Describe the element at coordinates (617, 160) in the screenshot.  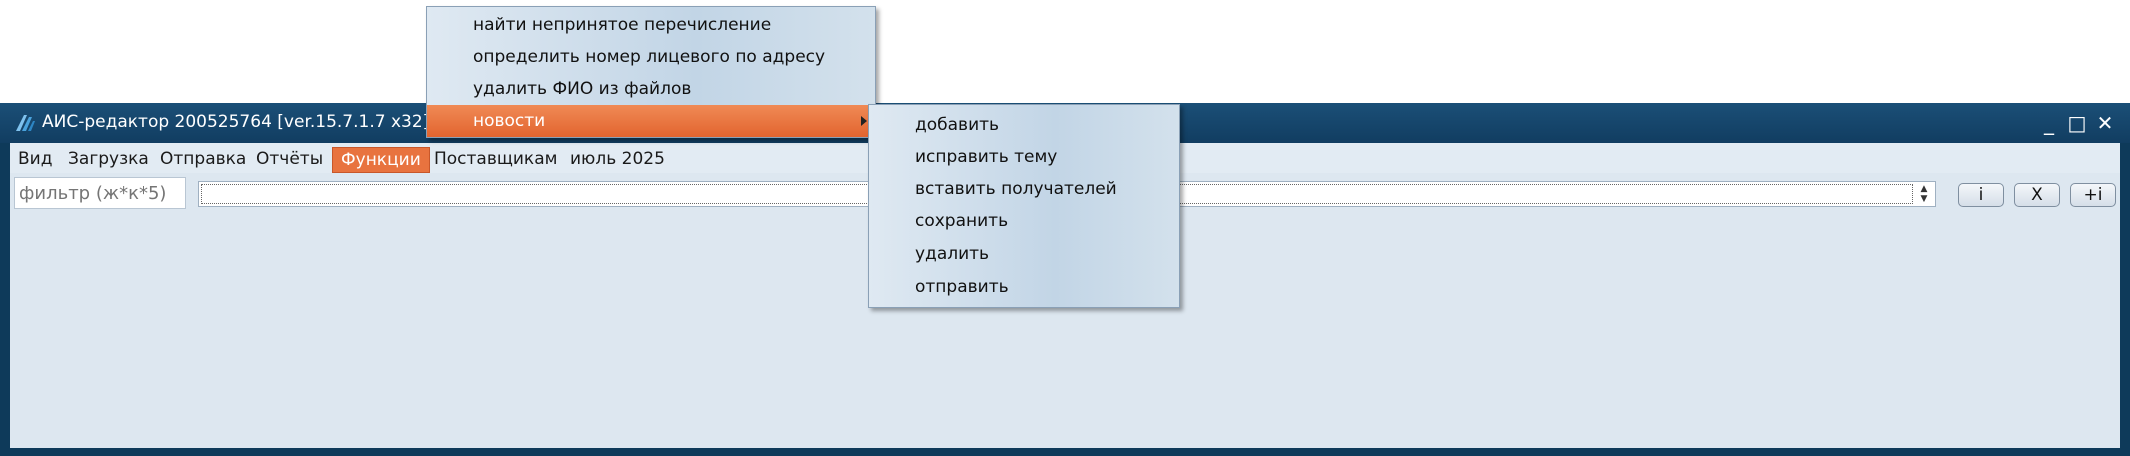
I see `menu-period: июль 2025` at that location.